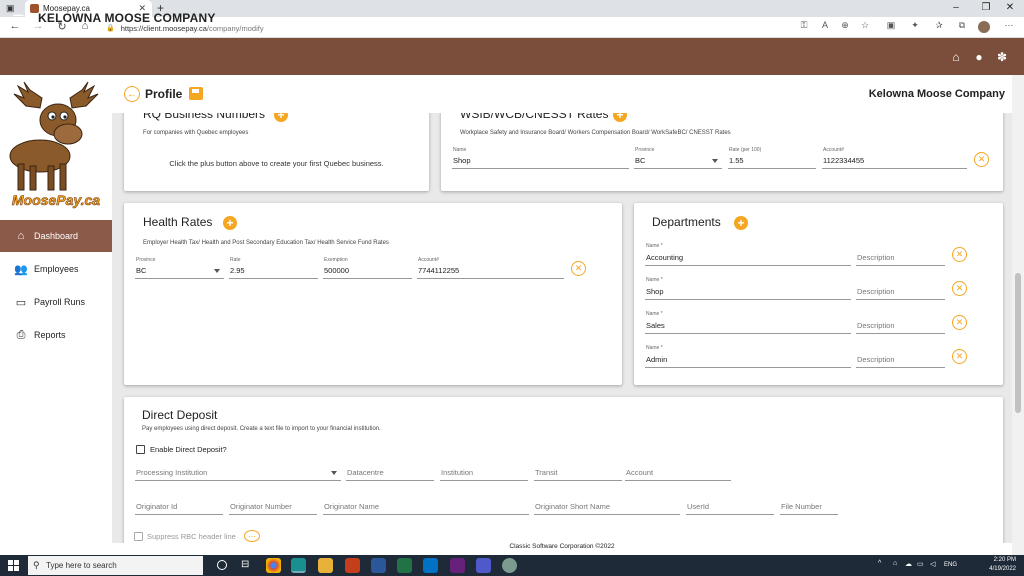  I want to click on settings-icon: ✽, so click(1002, 57).